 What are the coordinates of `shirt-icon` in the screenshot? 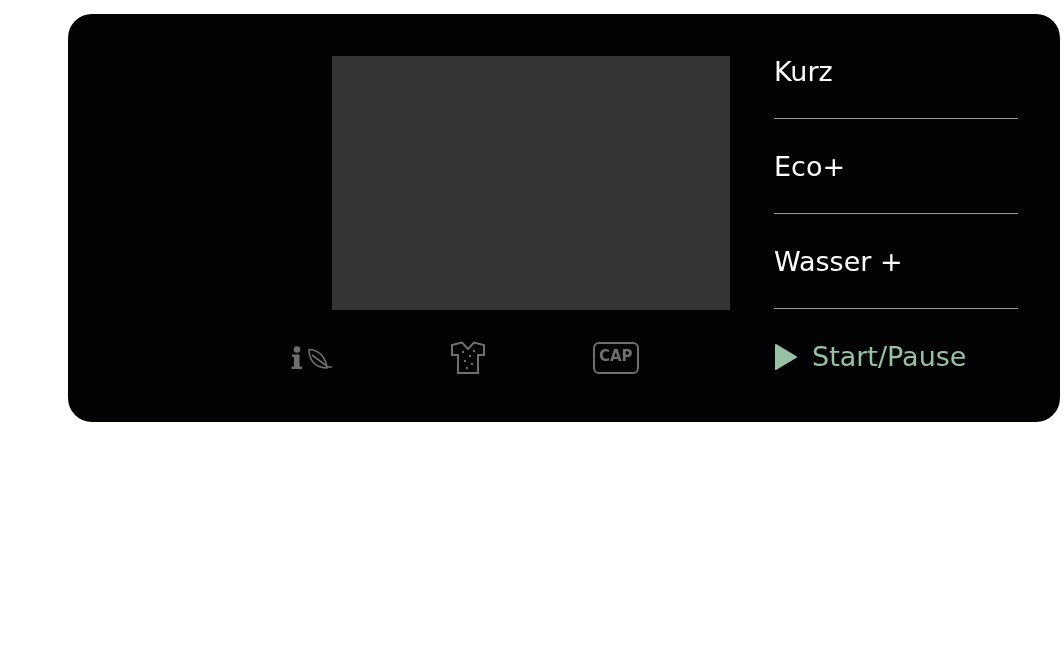 It's located at (468, 357).